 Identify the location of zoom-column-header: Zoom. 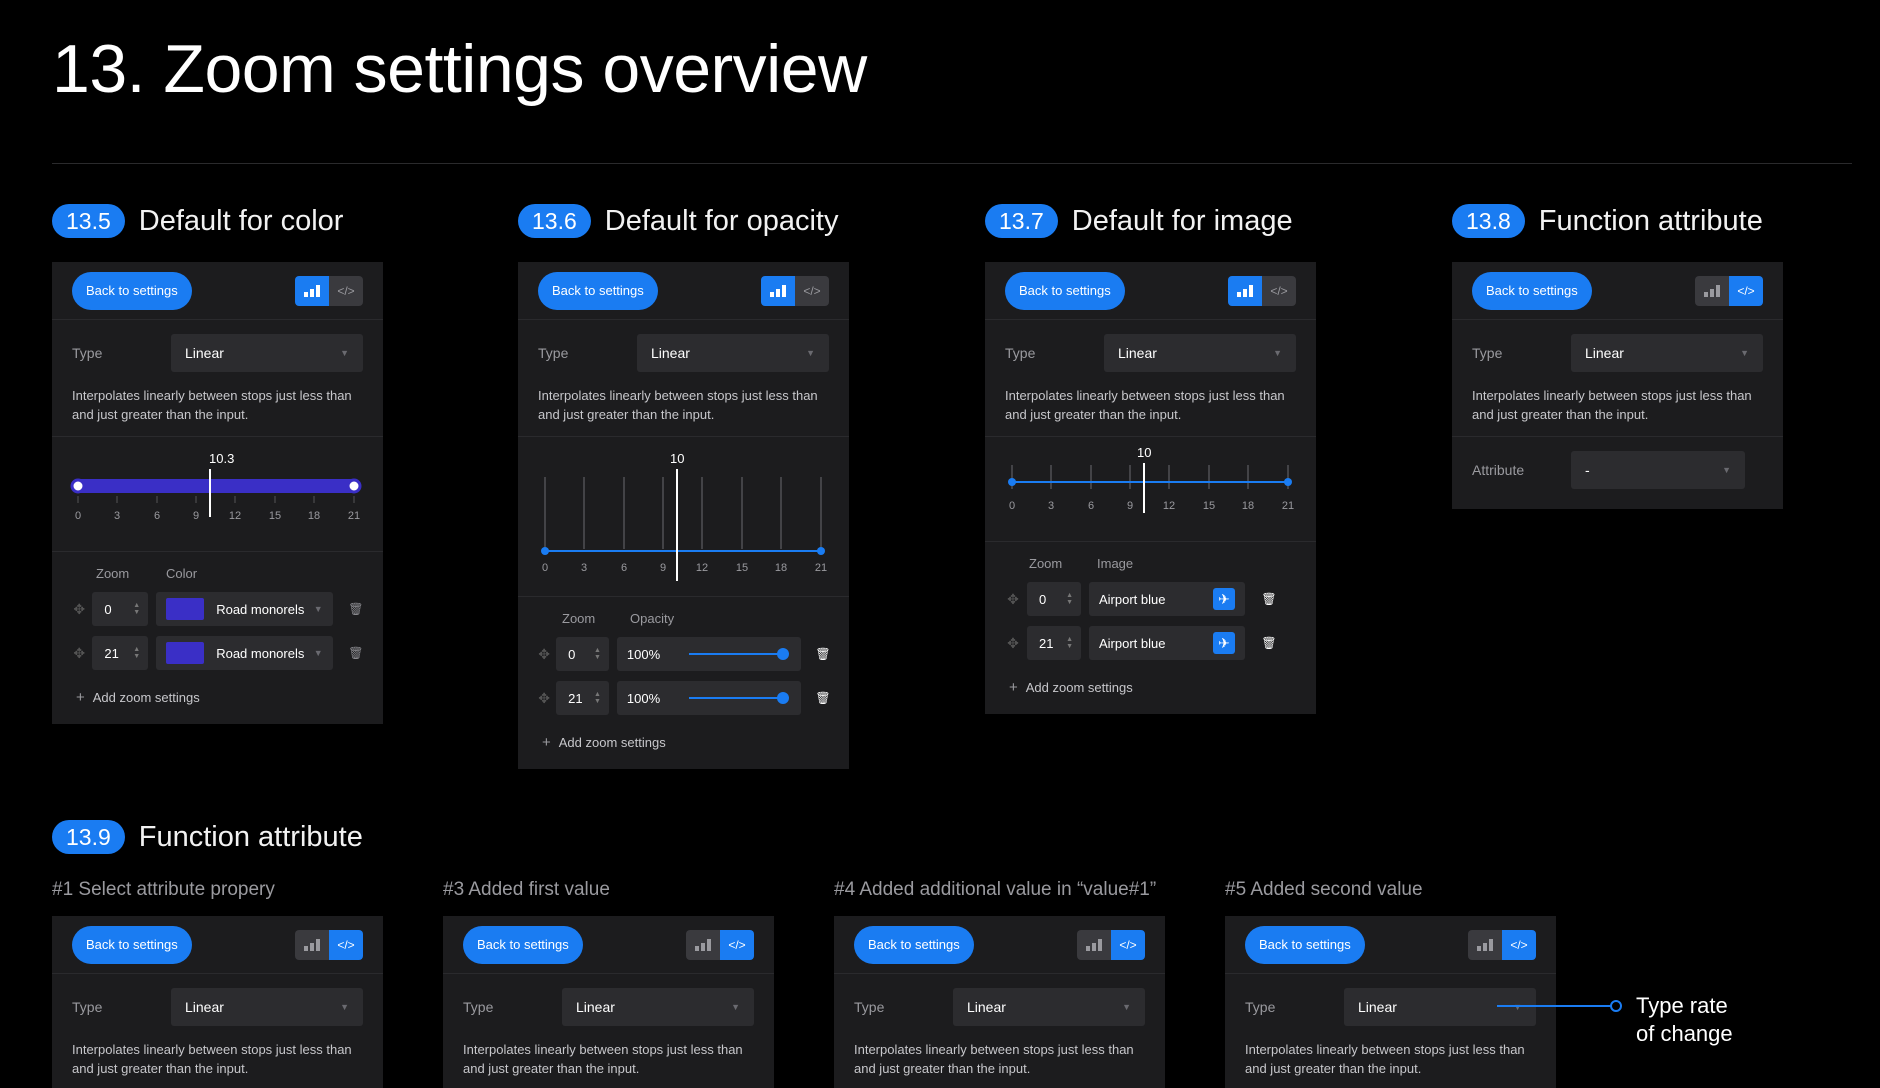
(1046, 563).